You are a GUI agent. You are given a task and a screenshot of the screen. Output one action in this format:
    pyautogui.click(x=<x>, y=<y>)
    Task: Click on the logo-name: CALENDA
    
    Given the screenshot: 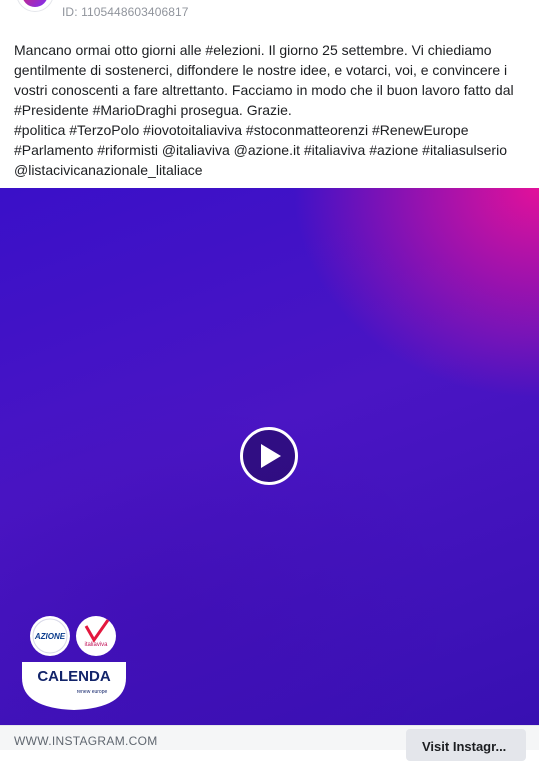 What is the action you would take?
    pyautogui.click(x=73, y=676)
    